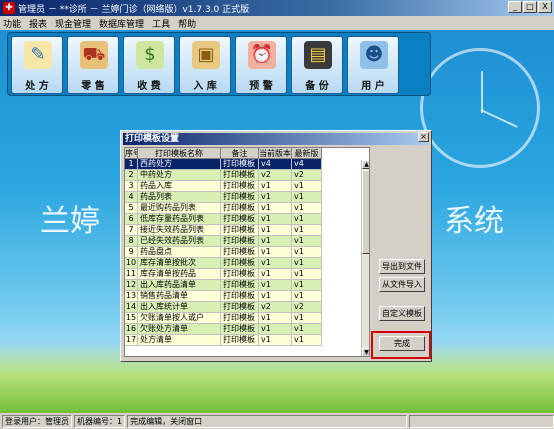  Describe the element at coordinates (365, 258) in the screenshot. I see `table-scrollbar: ▲ ▼` at that location.